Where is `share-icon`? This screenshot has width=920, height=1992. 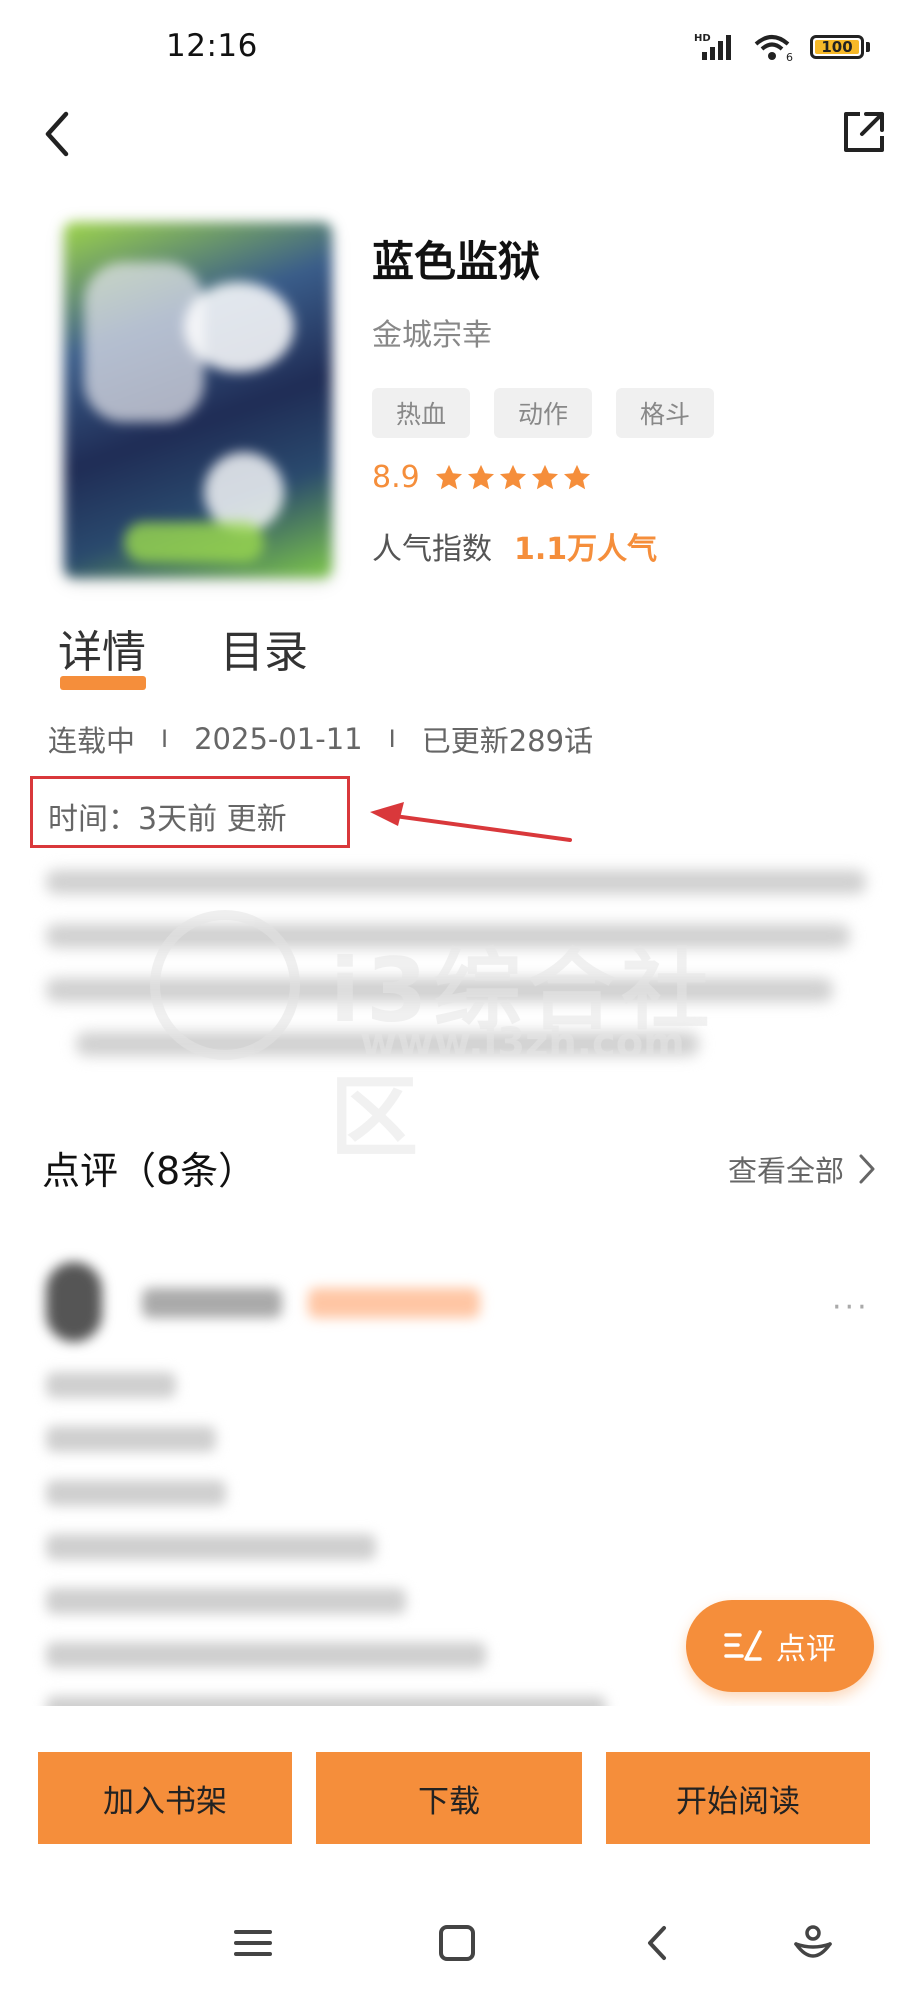 share-icon is located at coordinates (864, 132).